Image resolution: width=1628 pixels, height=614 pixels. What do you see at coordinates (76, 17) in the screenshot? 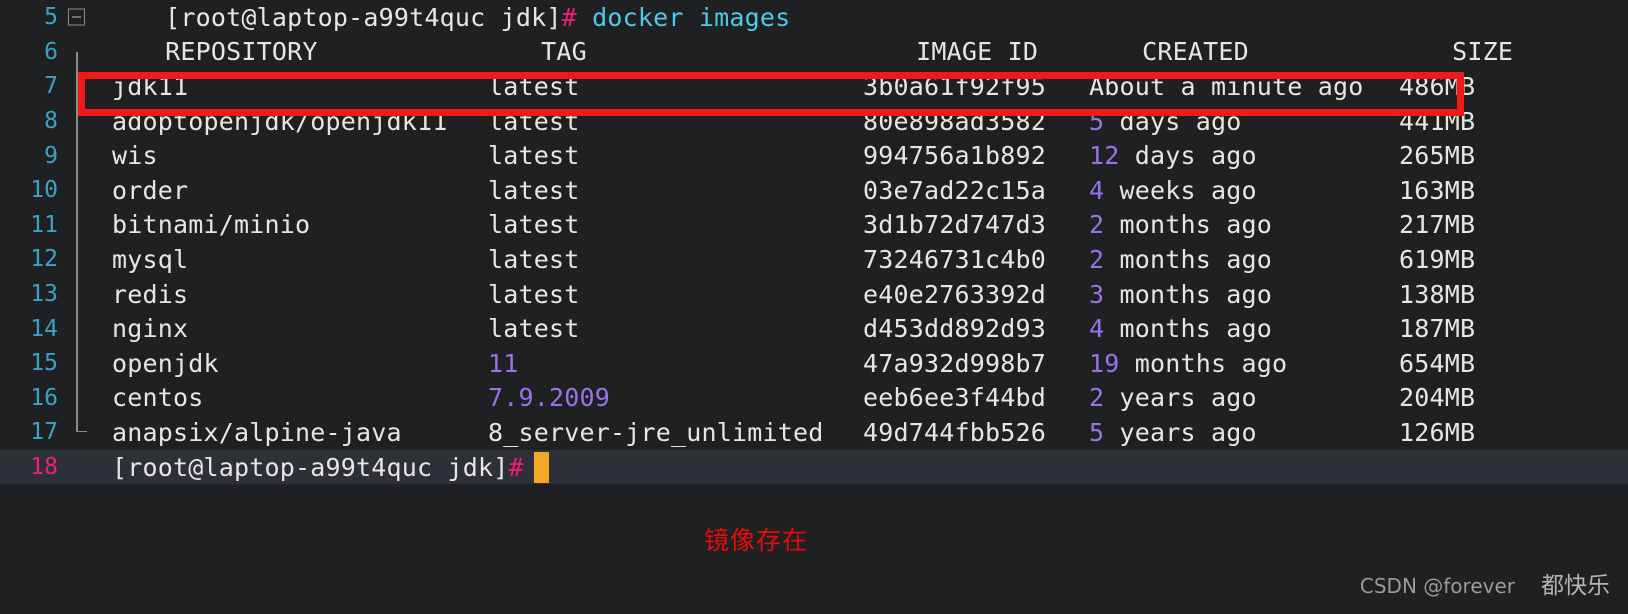
I see `fold-collapse-icon` at bounding box center [76, 17].